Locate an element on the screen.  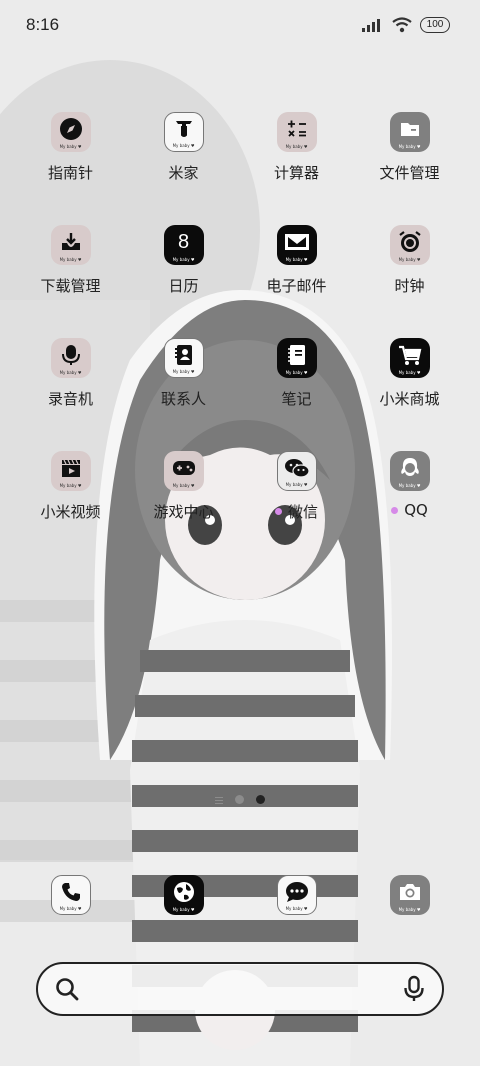
app-mijia: My baby ♥ 米家 is located at coordinates (183, 168).